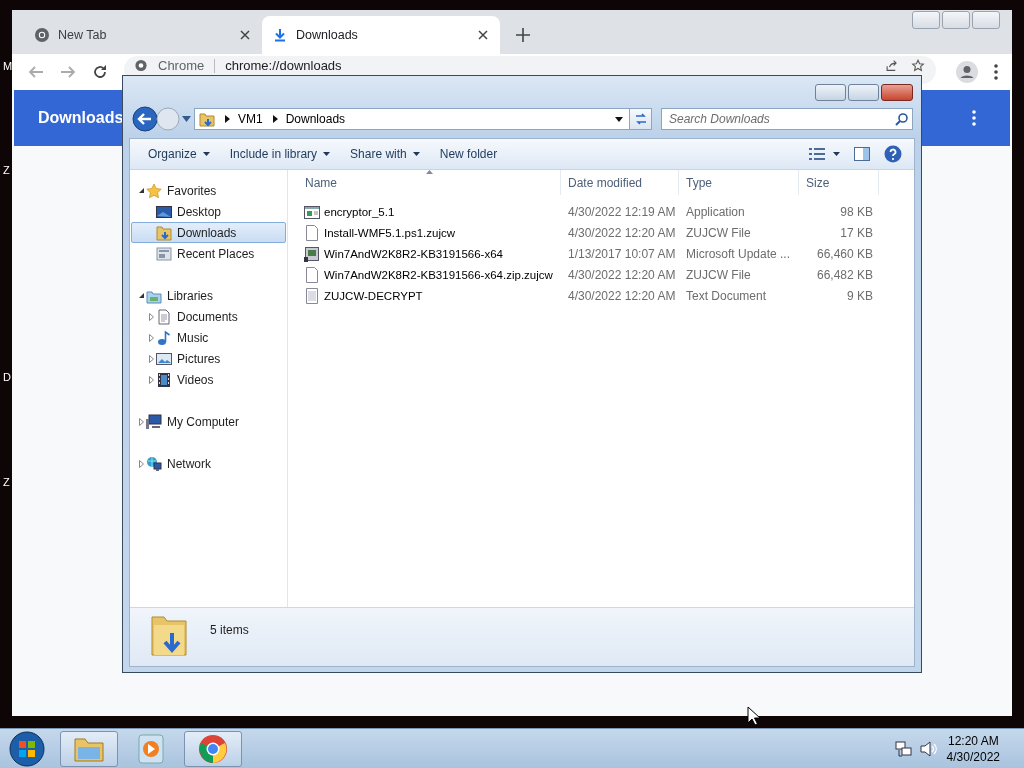 The height and width of the screenshot is (768, 1024). Describe the element at coordinates (619, 119) in the screenshot. I see `dropdown-icon` at that location.